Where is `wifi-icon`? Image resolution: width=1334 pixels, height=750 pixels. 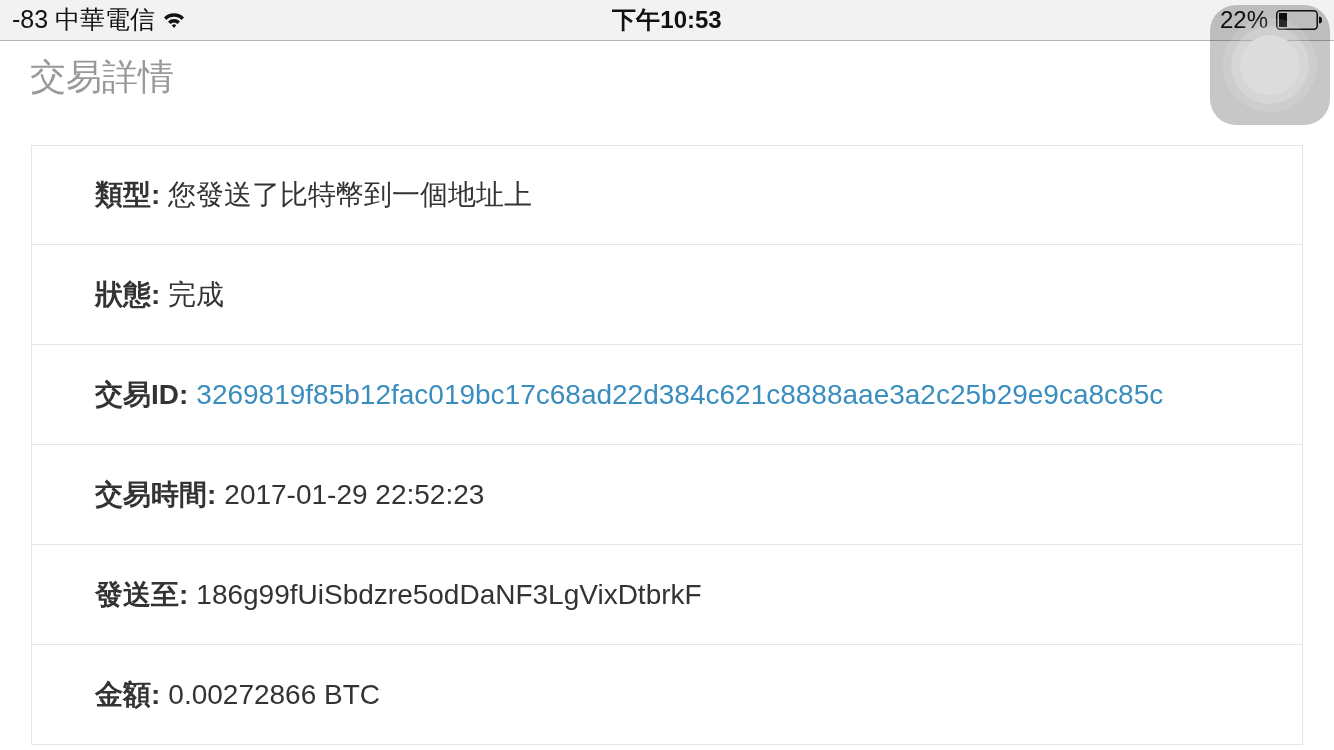
wifi-icon is located at coordinates (174, 20).